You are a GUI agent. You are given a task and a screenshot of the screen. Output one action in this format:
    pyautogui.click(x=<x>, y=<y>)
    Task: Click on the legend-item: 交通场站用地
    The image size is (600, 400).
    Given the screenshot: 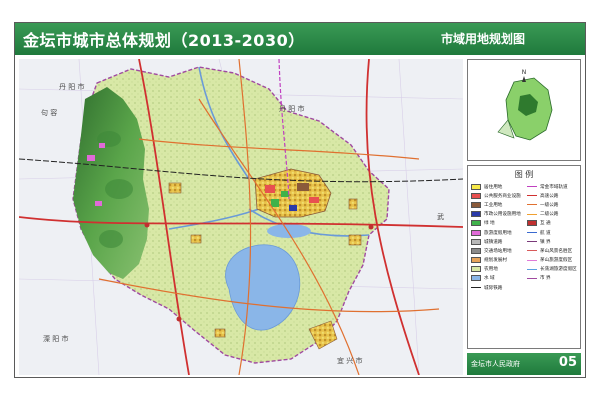 What is the action you would take?
    pyautogui.click(x=496, y=250)
    